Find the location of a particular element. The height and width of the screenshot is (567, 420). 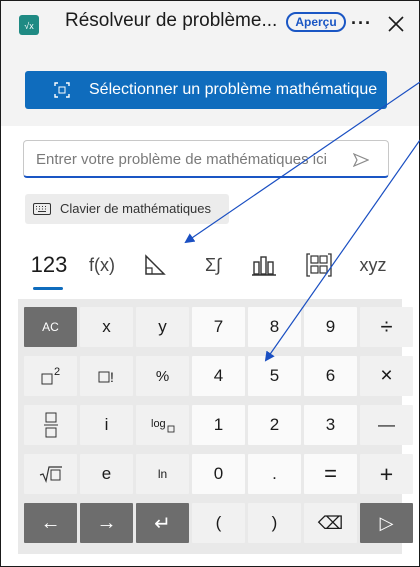

close-button is located at coordinates (396, 24).